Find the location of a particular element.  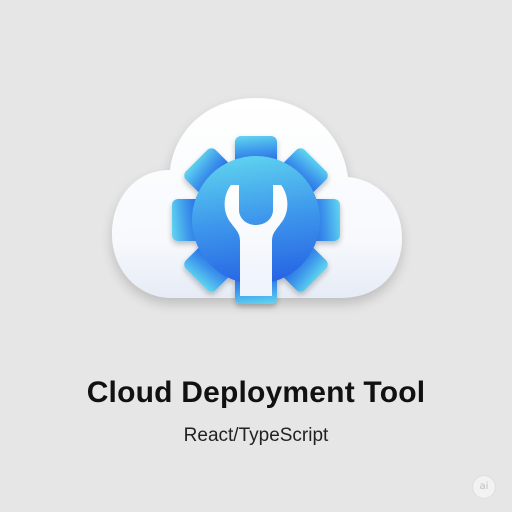

app-subtitle: React/TypeScript is located at coordinates (256, 435).